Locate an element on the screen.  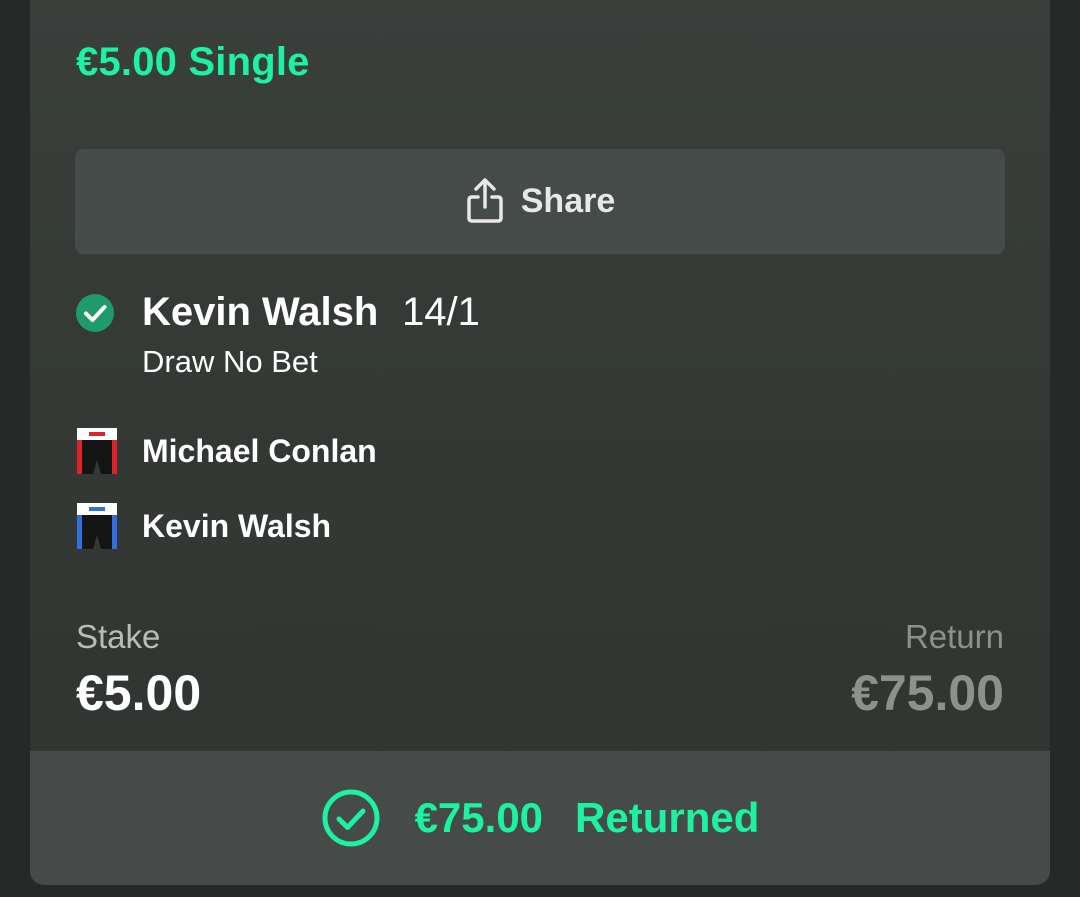
selection-name: Kevin Walsh is located at coordinates (260, 312).